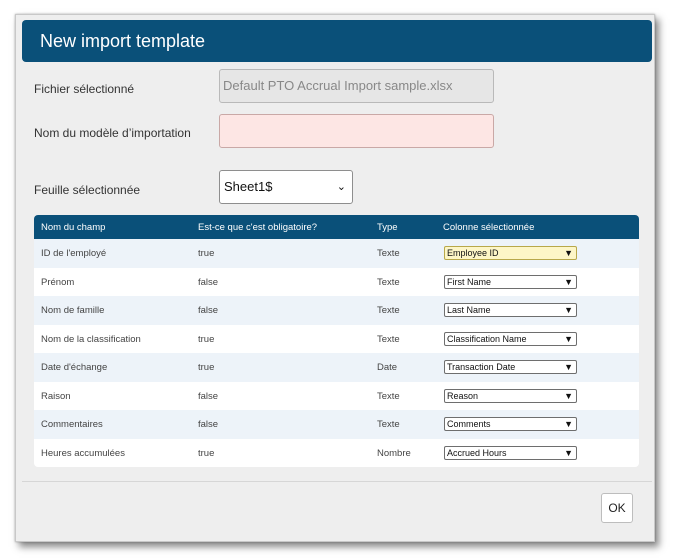  Describe the element at coordinates (489, 227) in the screenshot. I see `header-selected-column: Colonne sélectionnée` at that location.